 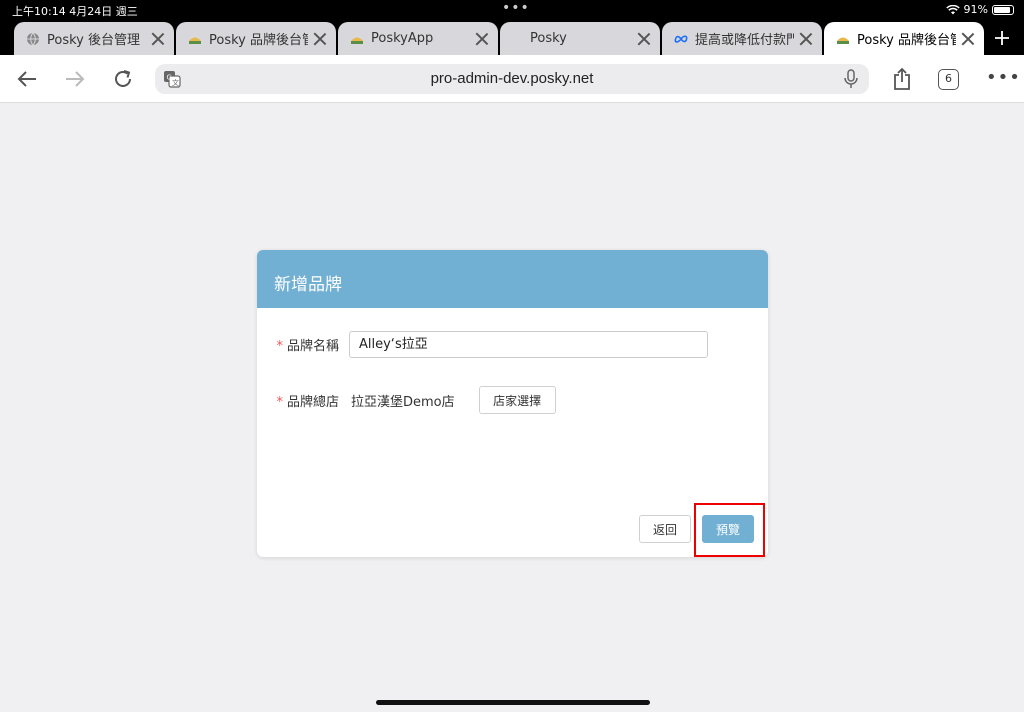 What do you see at coordinates (517, 400) in the screenshot?
I see `store-select-button: 店家選擇` at bounding box center [517, 400].